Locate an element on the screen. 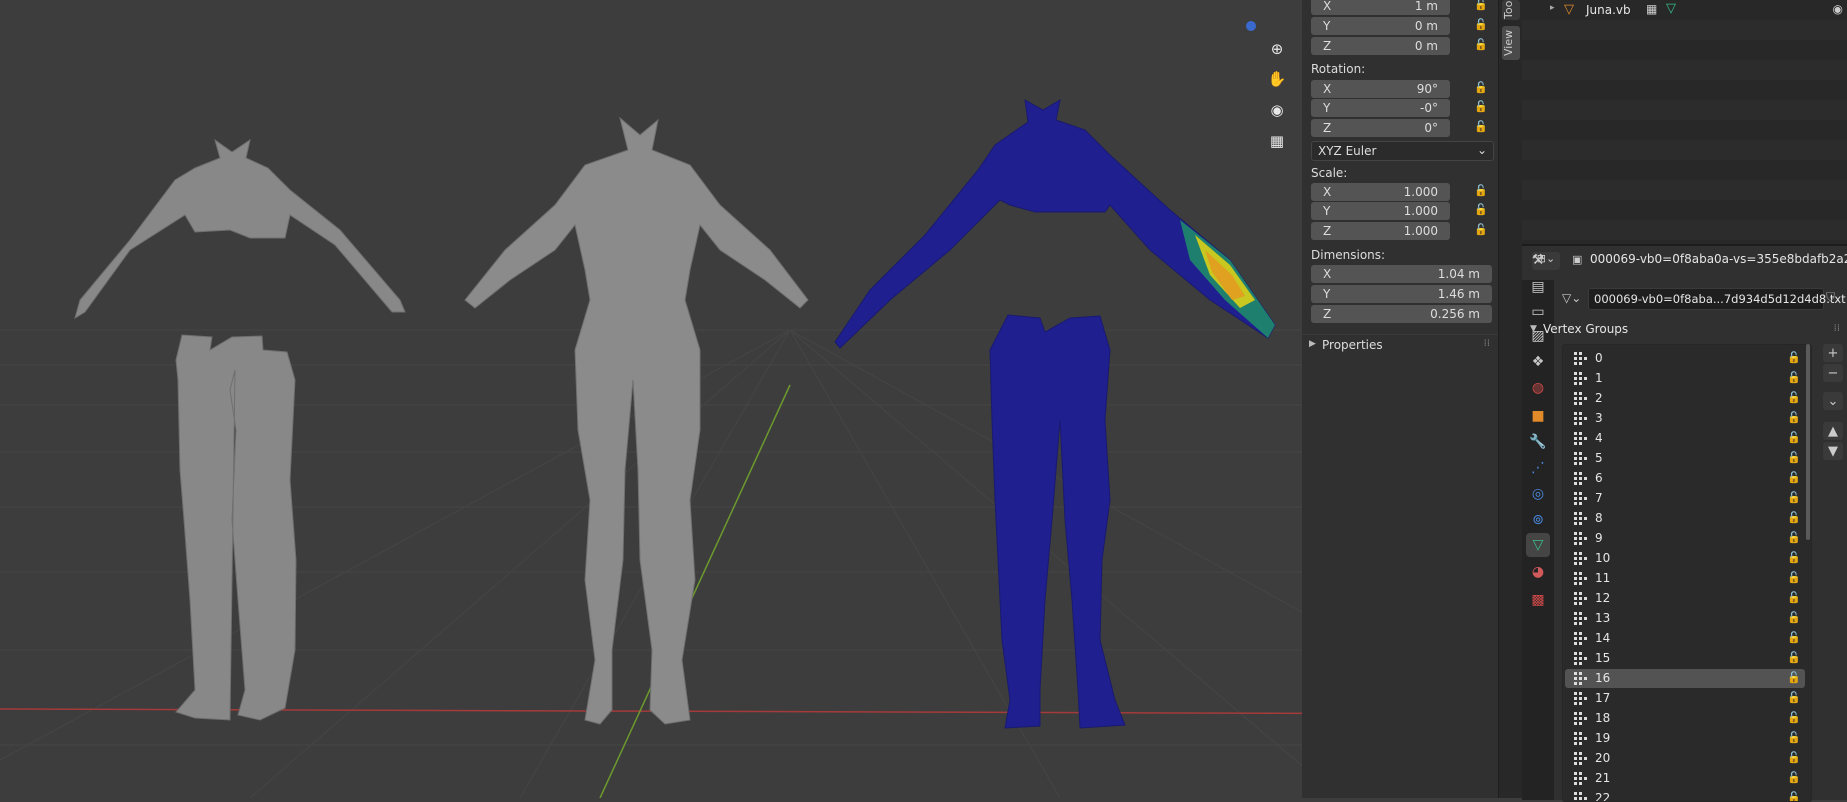 Image resolution: width=1847 pixels, height=802 pixels. material-icon: ◕ is located at coordinates (1538, 572).